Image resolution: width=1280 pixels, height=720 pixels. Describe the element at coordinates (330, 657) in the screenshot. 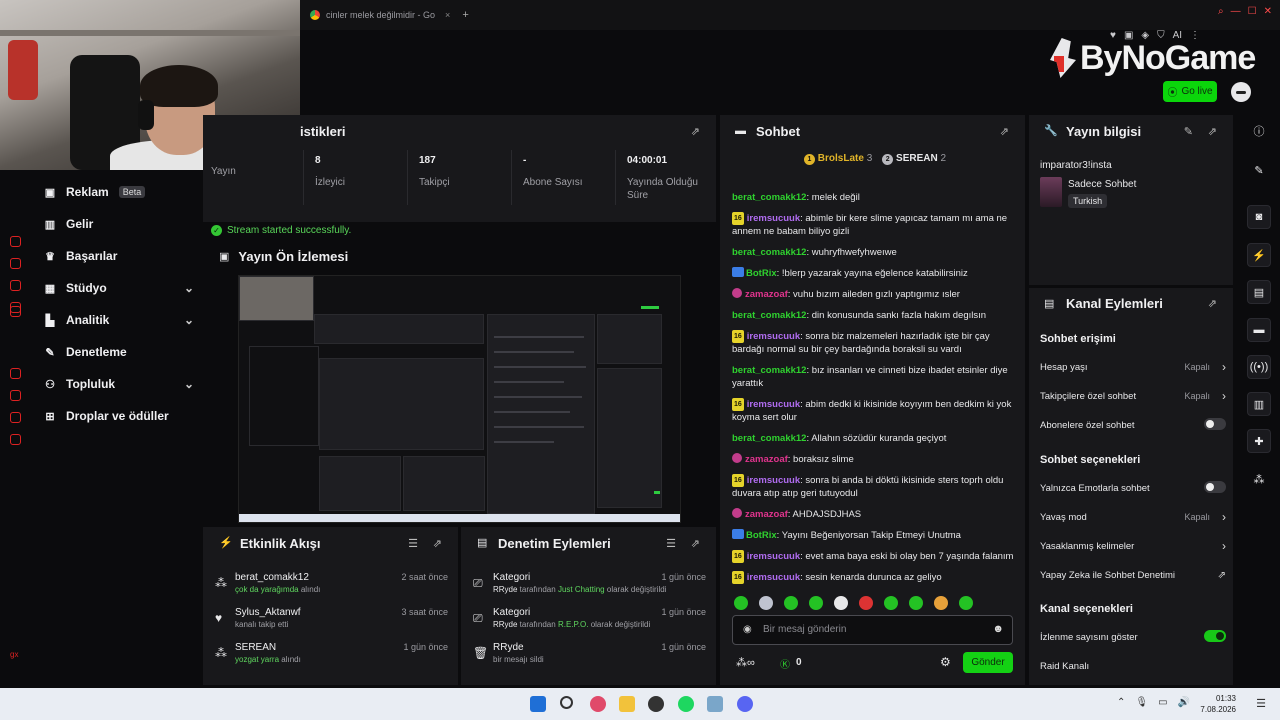

I see `activity-item: ⁂ SEREAN yozgat yarra alındı 1 gün önce` at that location.